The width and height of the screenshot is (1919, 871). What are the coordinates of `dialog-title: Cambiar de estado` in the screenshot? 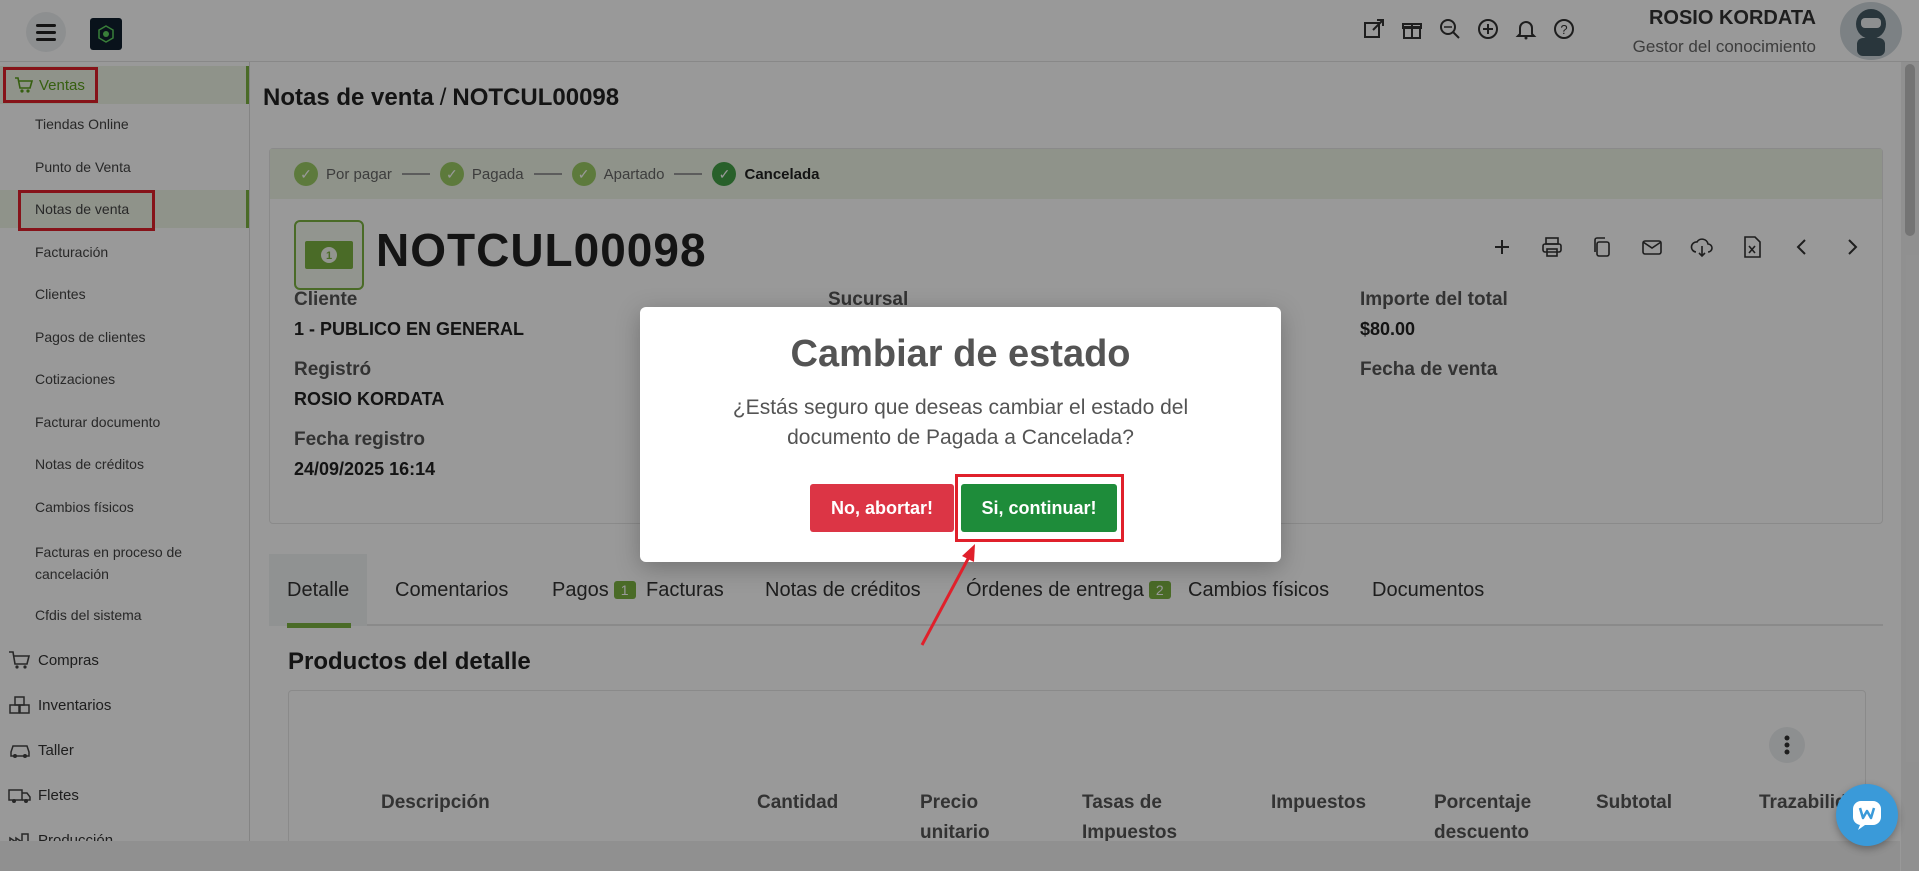 It's located at (960, 354).